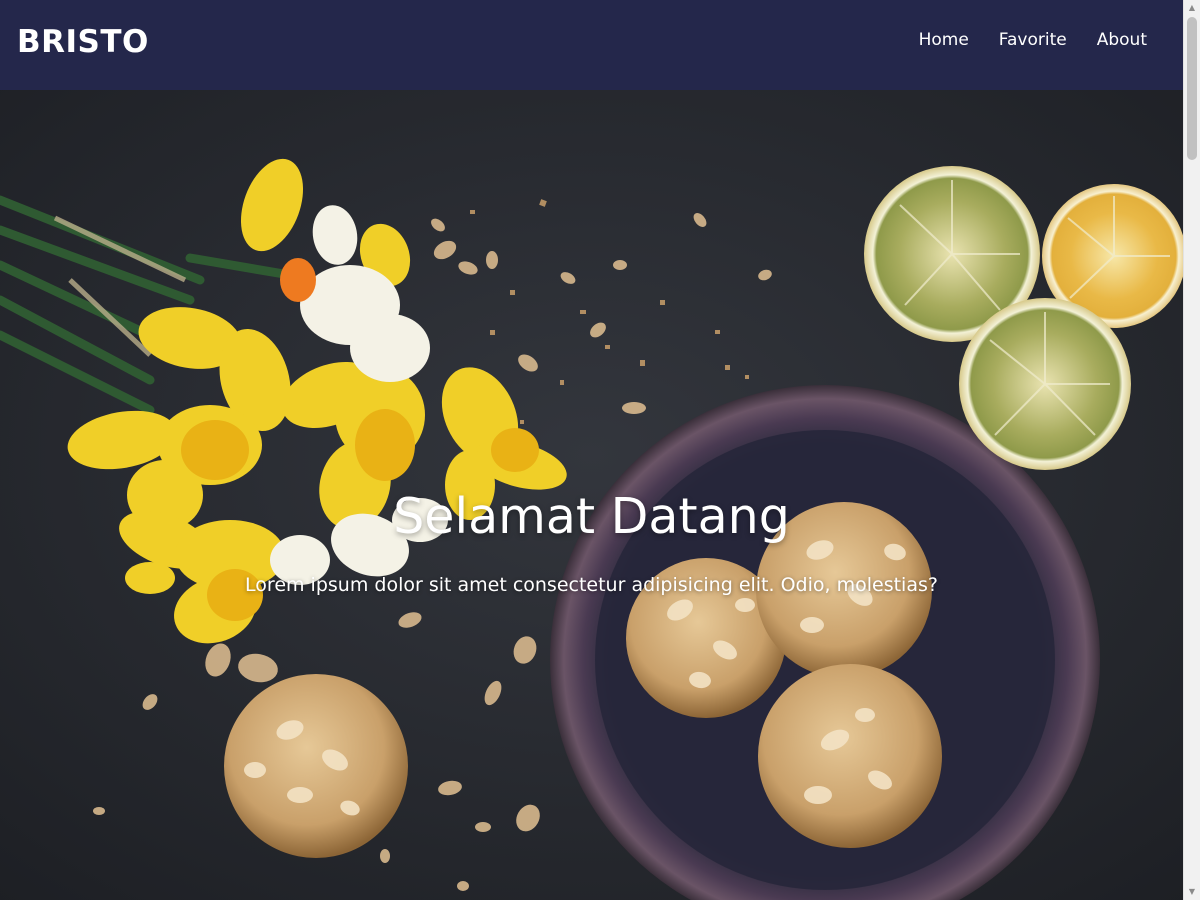  What do you see at coordinates (1122, 40) in the screenshot?
I see `nav-link-about: About` at bounding box center [1122, 40].